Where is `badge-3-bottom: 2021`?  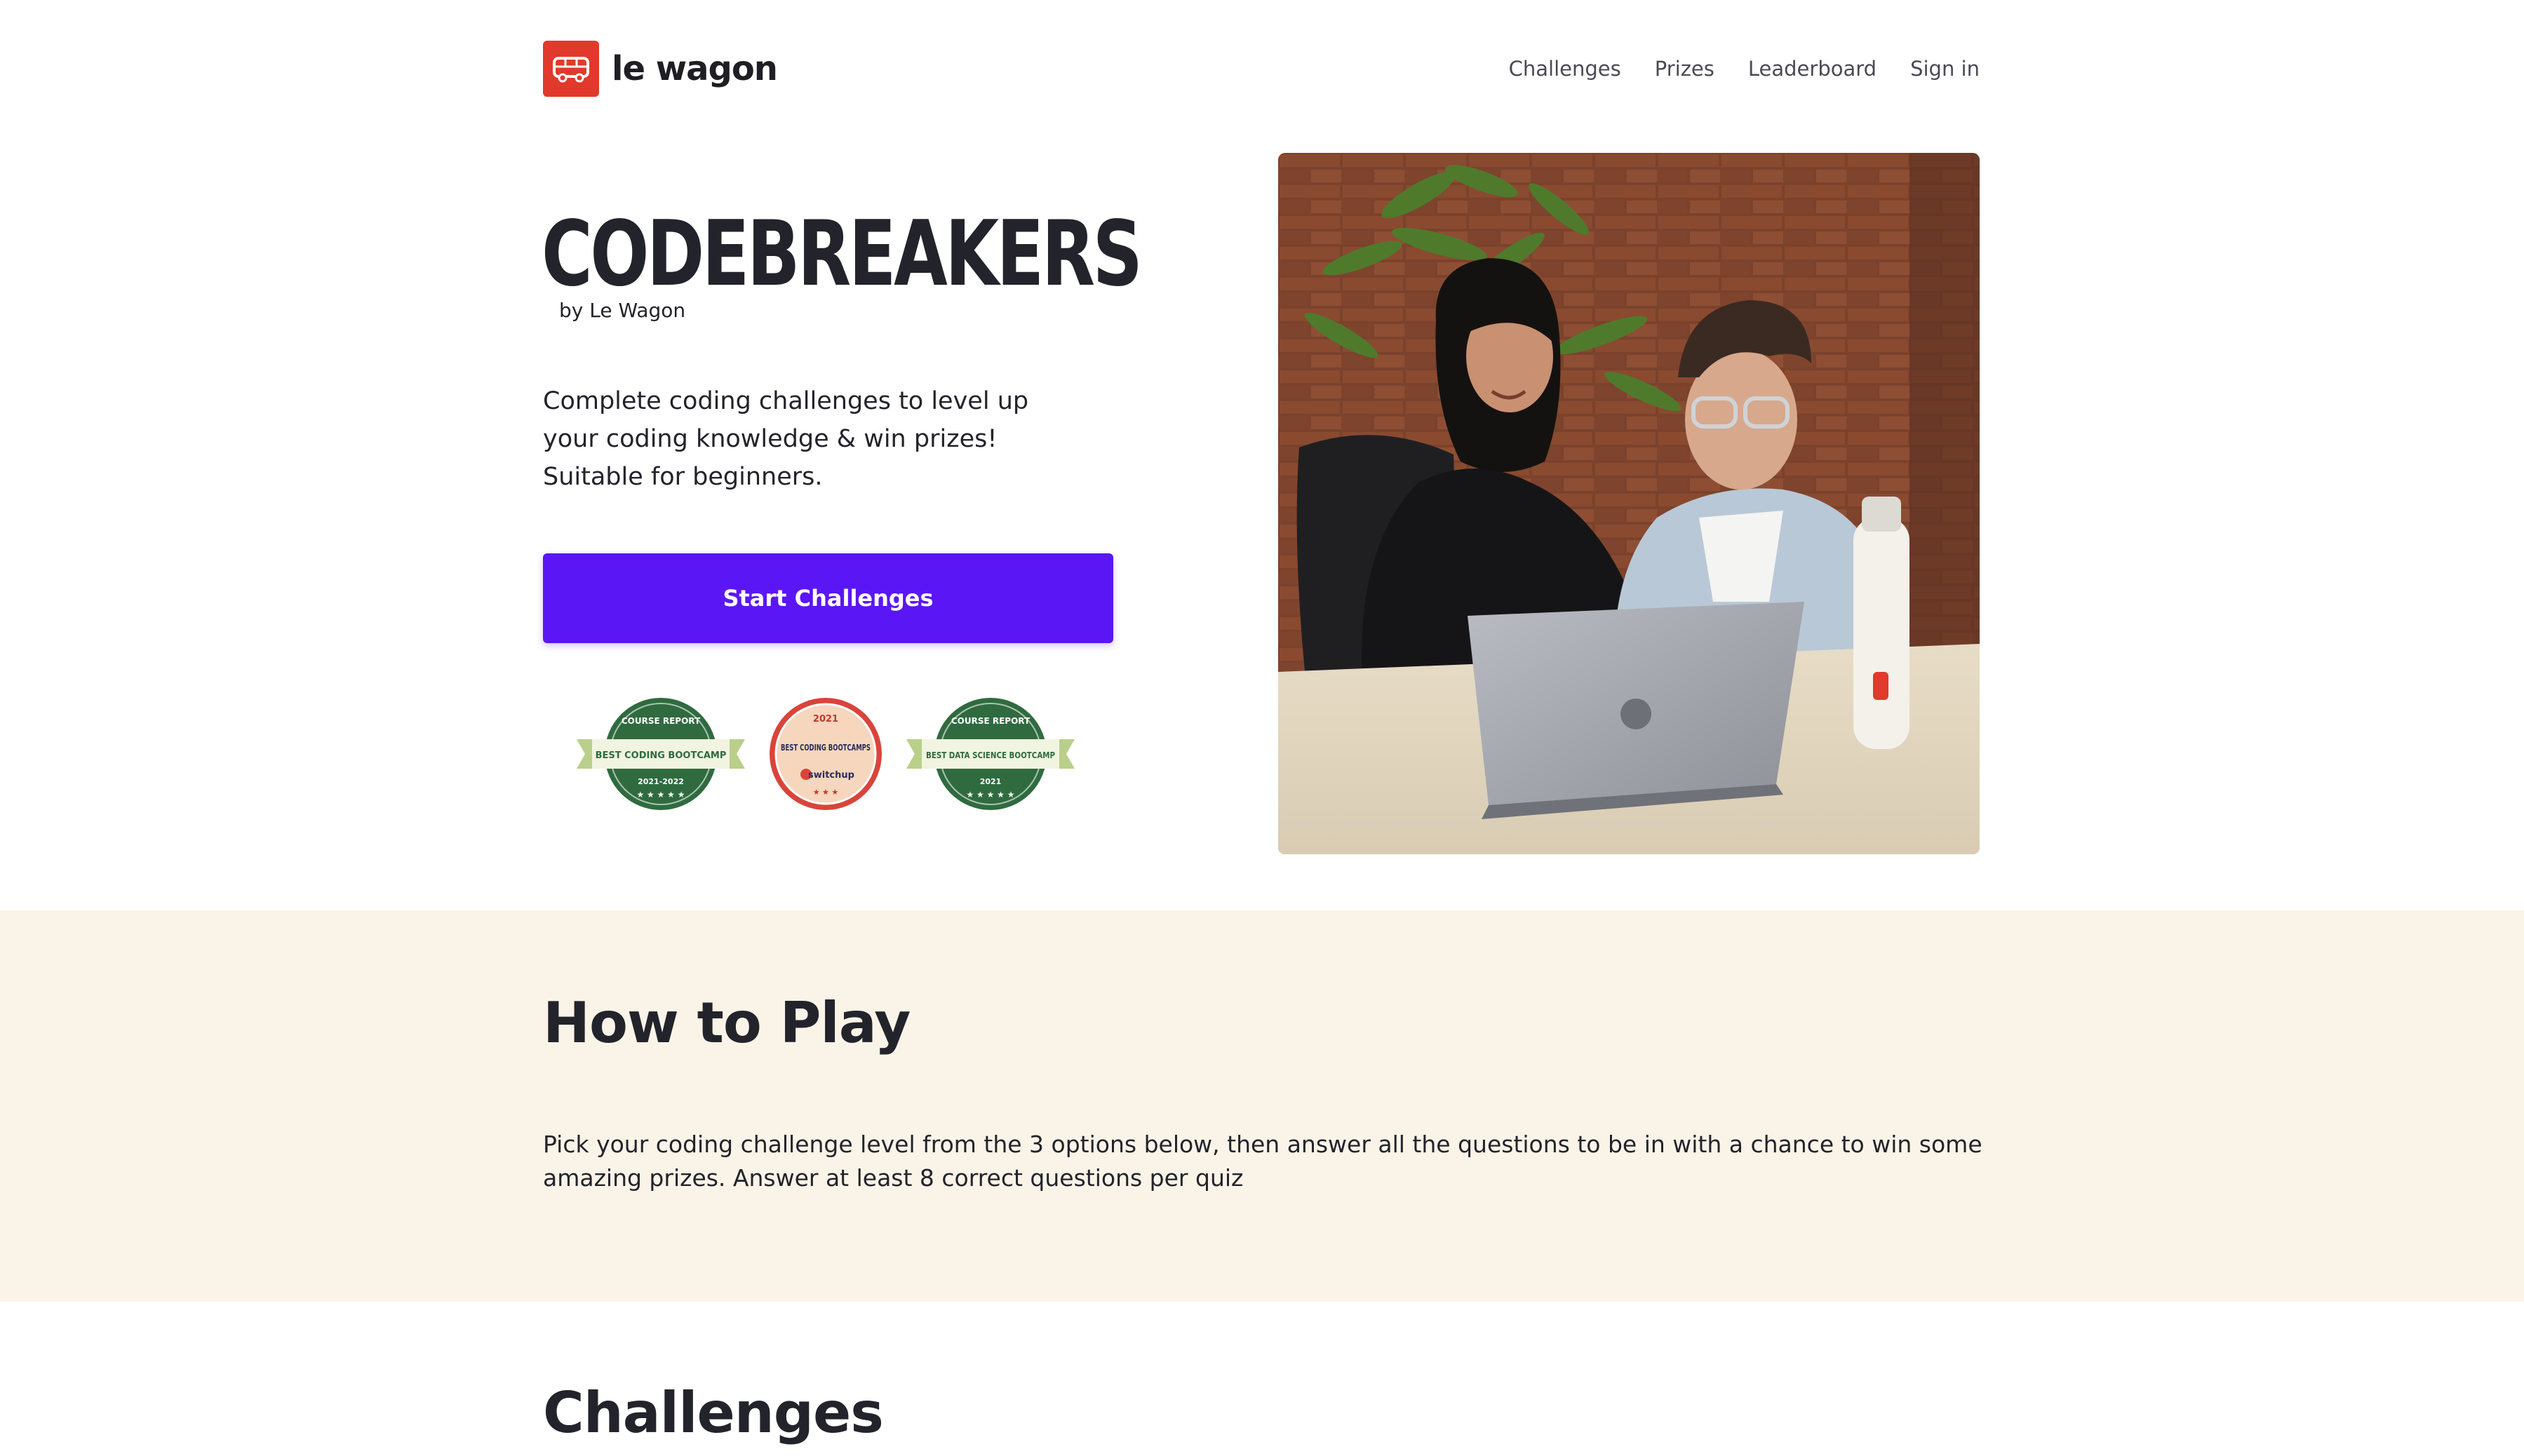
badge-3-bottom: 2021 is located at coordinates (991, 781).